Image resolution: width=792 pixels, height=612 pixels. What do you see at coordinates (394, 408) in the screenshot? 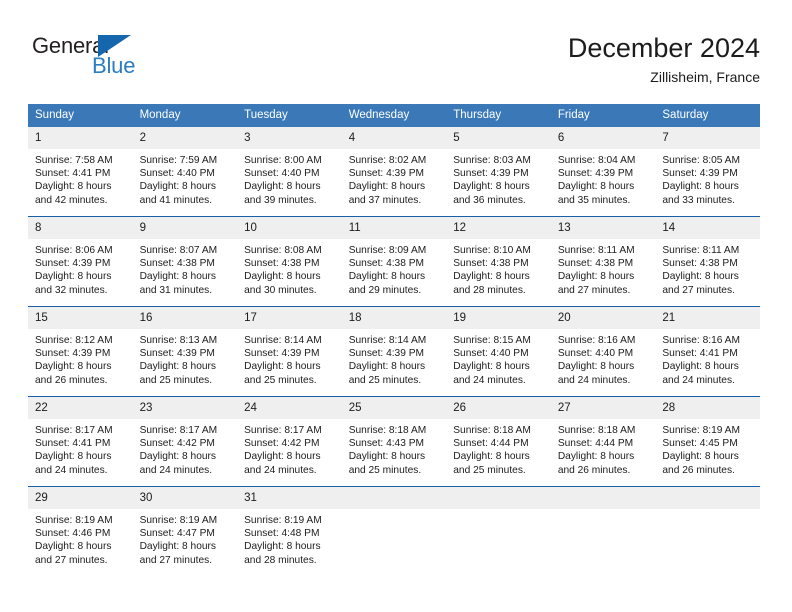
I see `day-number: 25` at bounding box center [394, 408].